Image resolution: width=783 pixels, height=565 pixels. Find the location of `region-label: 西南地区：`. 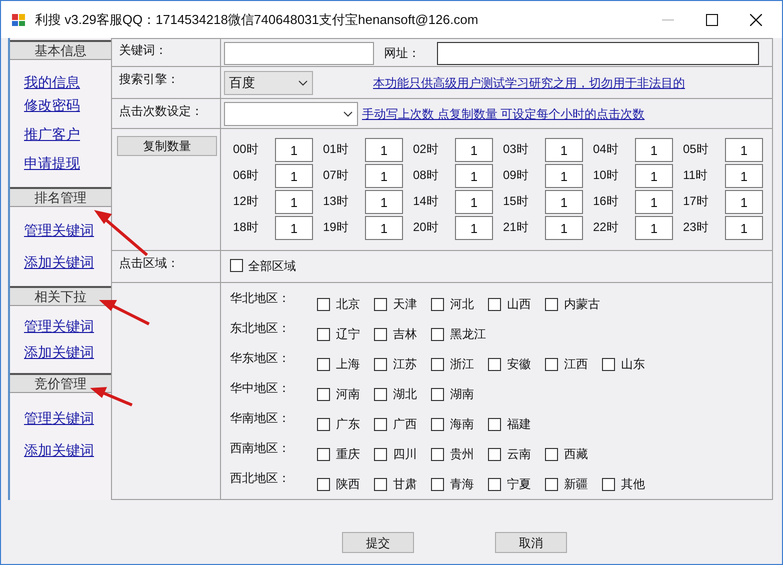

region-label: 西南地区： is located at coordinates (260, 448).